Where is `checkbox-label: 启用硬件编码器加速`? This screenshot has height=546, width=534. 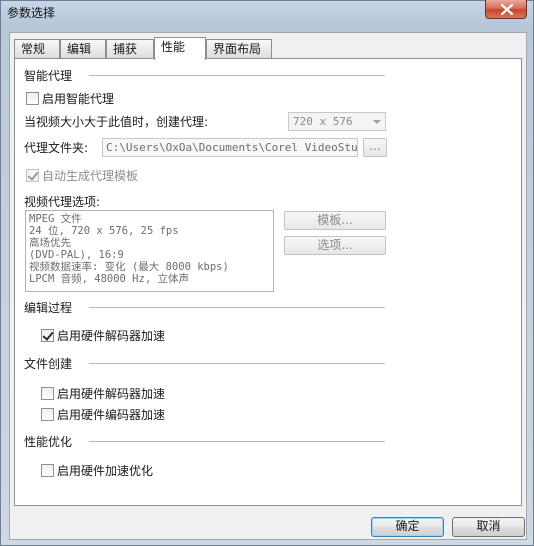 checkbox-label: 启用硬件编码器加速 is located at coordinates (111, 414).